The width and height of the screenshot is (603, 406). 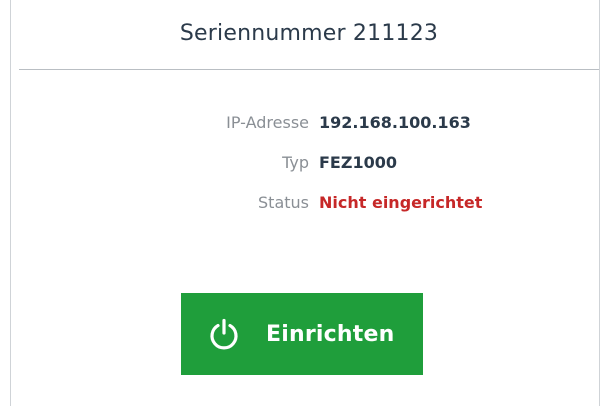 What do you see at coordinates (295, 162) in the screenshot?
I see `type-label: Typ` at bounding box center [295, 162].